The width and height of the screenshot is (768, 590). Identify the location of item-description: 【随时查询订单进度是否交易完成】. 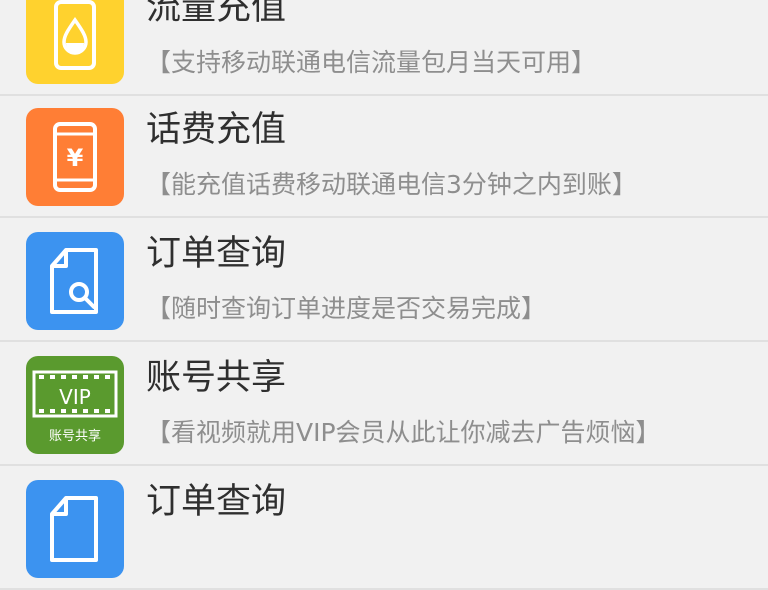
(346, 308).